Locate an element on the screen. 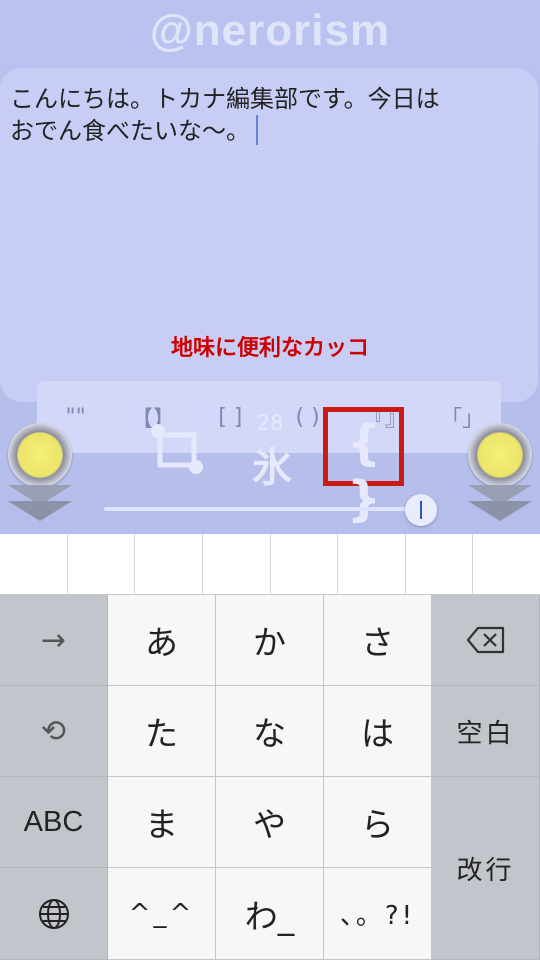 The image size is (540, 960). key-ma: ま is located at coordinates (162, 822).